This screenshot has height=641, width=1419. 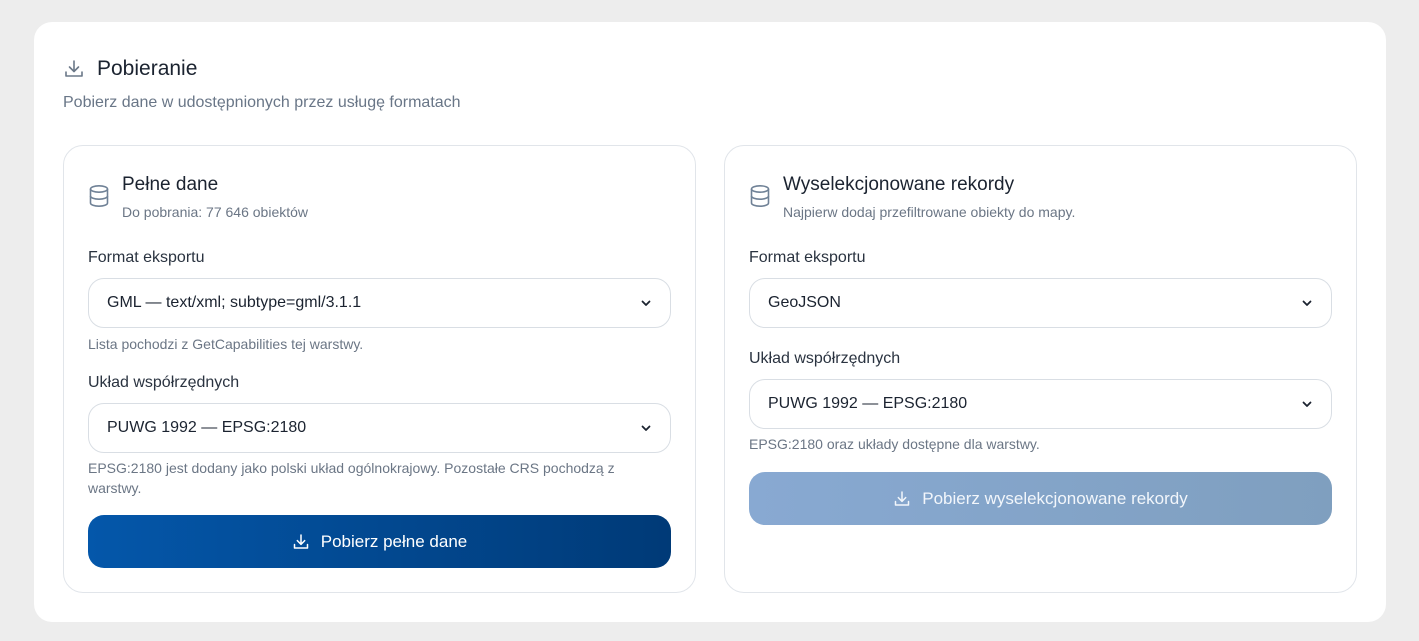 I want to click on full-data-header: Pełne dane Do pobrania: 77 646 obiektów, so click(x=198, y=197).